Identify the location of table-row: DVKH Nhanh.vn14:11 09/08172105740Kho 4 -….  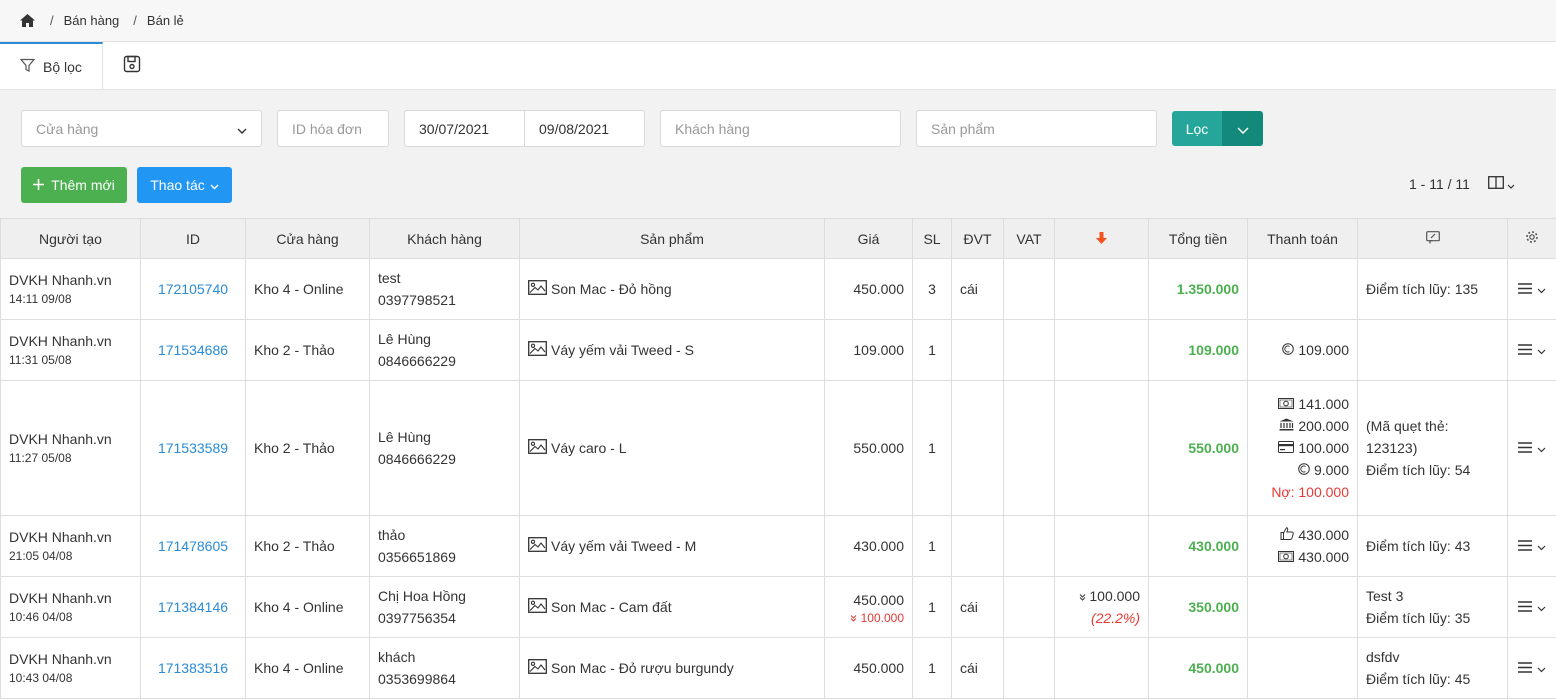
(778, 289).